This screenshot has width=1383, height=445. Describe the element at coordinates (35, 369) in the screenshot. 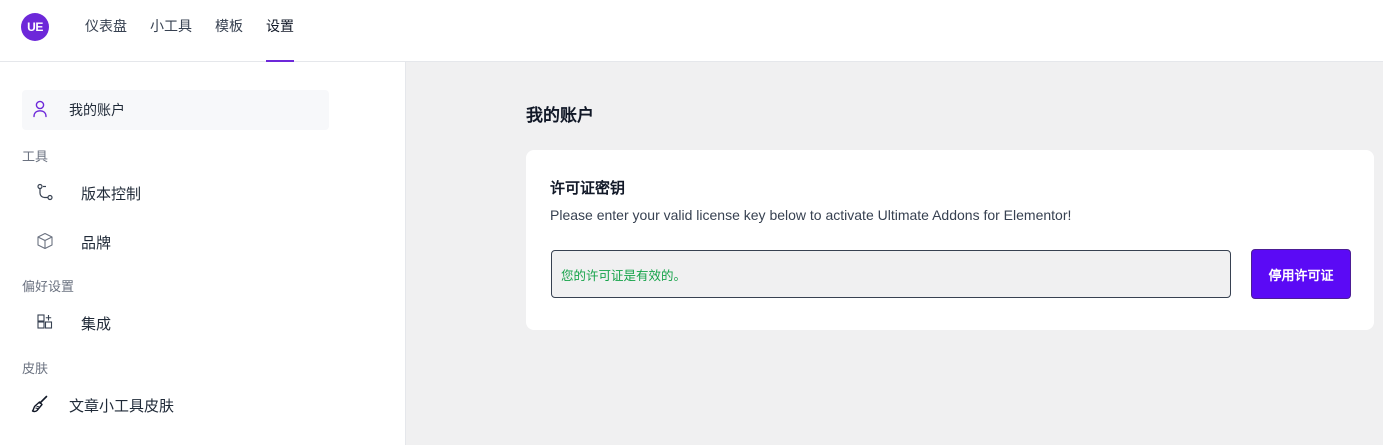

I see `sidebar-section-skins: 皮肤` at that location.